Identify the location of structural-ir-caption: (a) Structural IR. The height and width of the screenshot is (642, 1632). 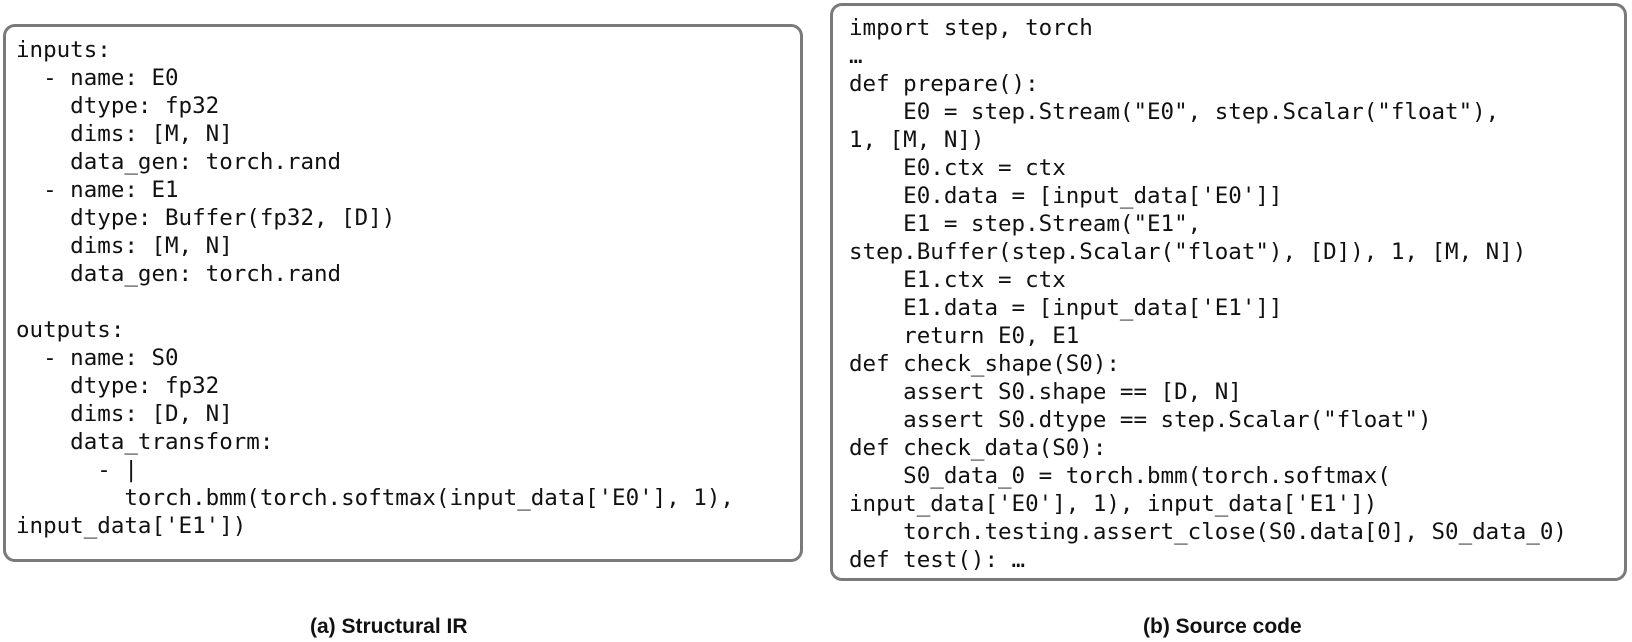
(389, 626).